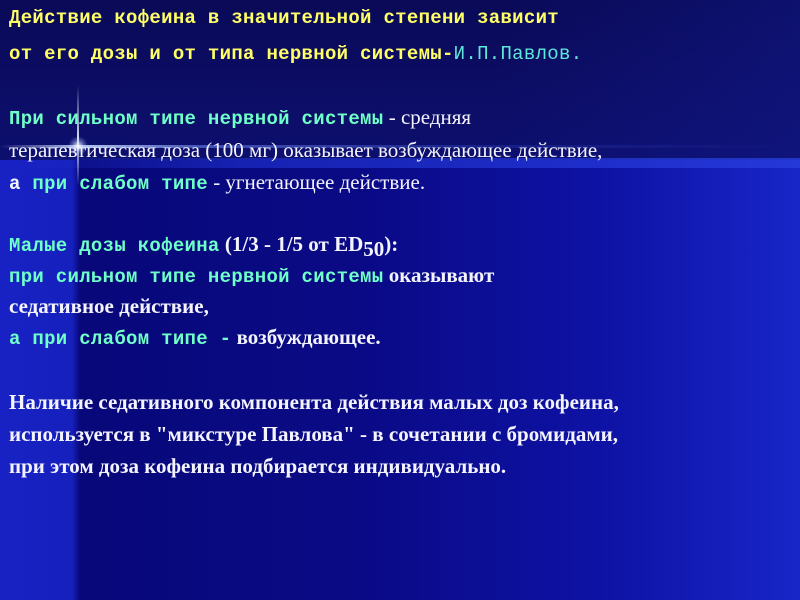  What do you see at coordinates (391, 244) in the screenshot?
I see `p2-colon: ):` at bounding box center [391, 244].